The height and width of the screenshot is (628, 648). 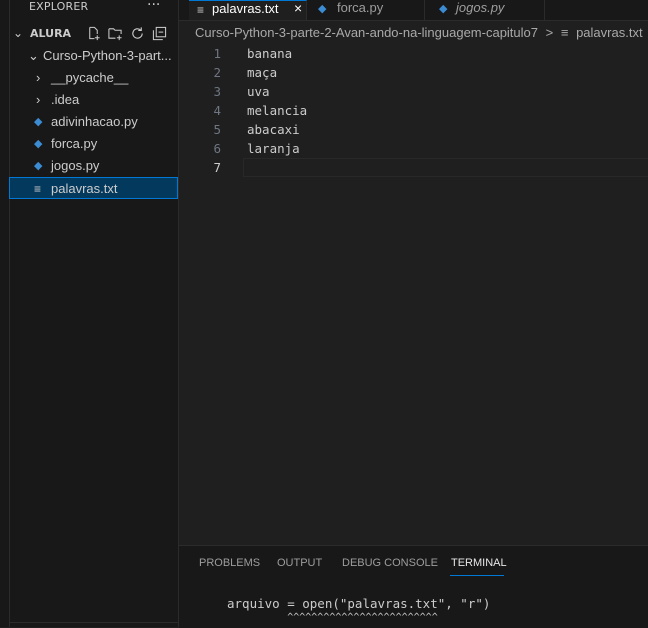 I want to click on tab-label: forca.py, so click(x=360, y=7).